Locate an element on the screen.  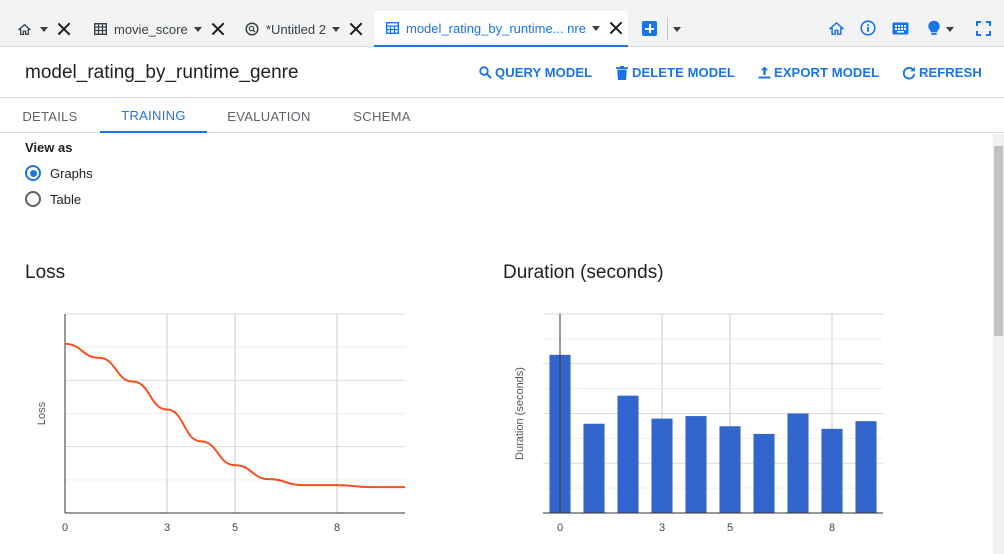
keyboard-icon is located at coordinates (900, 28).